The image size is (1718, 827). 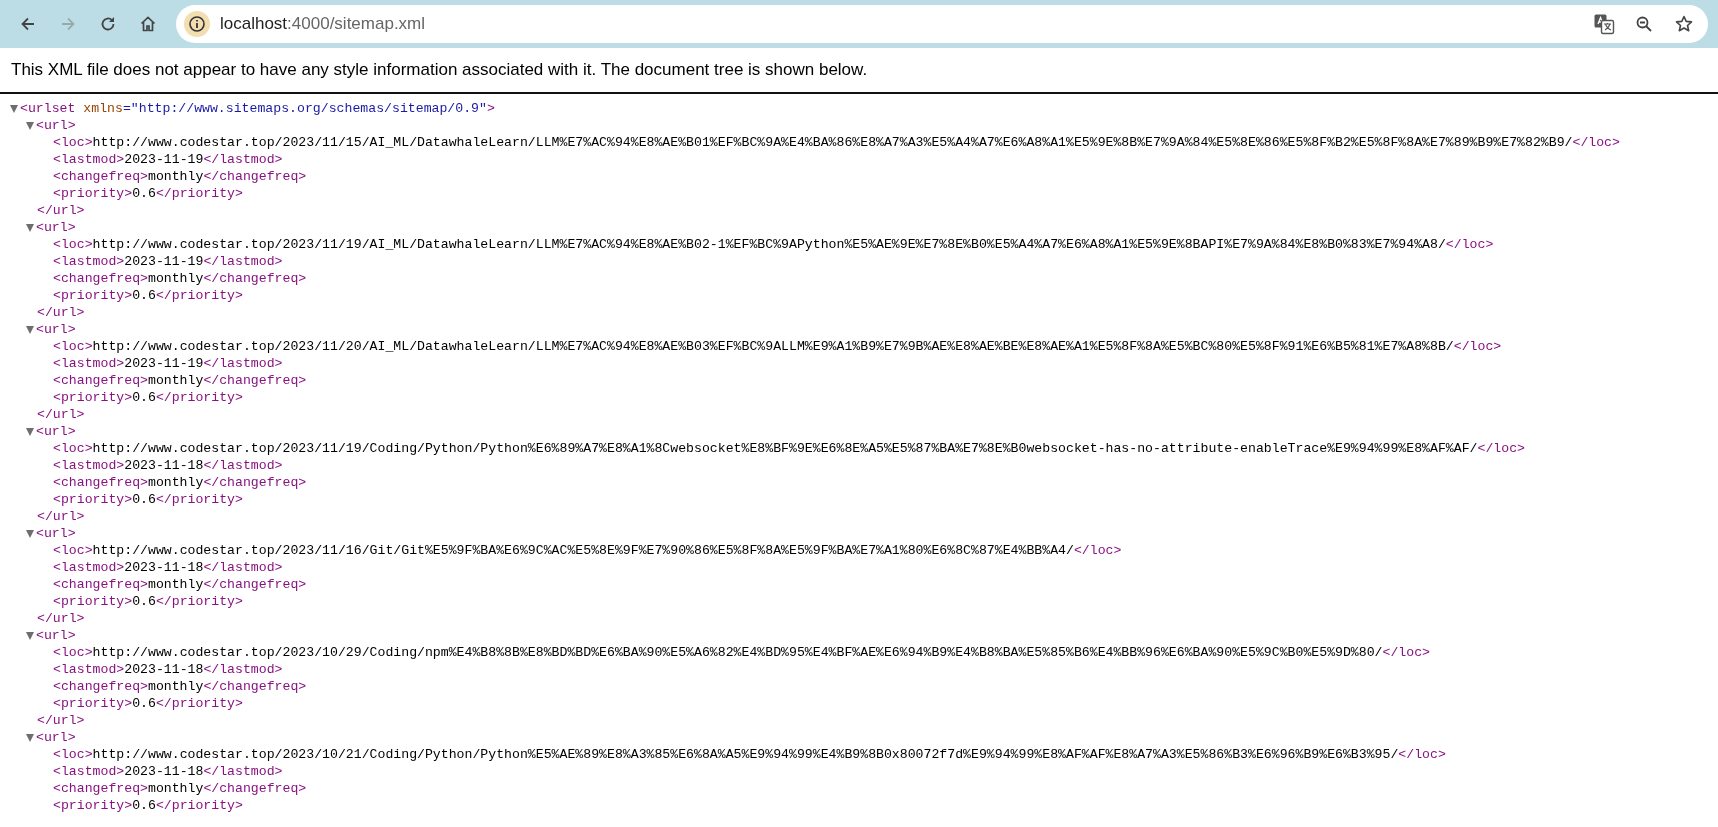 What do you see at coordinates (587, 550) in the screenshot?
I see `xml-line: <loc>http://www.codestar.top/2023/11/16/Git/Git%E5%9F%BA%E6%9C%AC%E5%8E%9F%E7%90%86%E5%8F%8A%E5%9F%BA%E7%A1%80%E6%8C%87%E4%BB%A4/</loc>` at bounding box center [587, 550].